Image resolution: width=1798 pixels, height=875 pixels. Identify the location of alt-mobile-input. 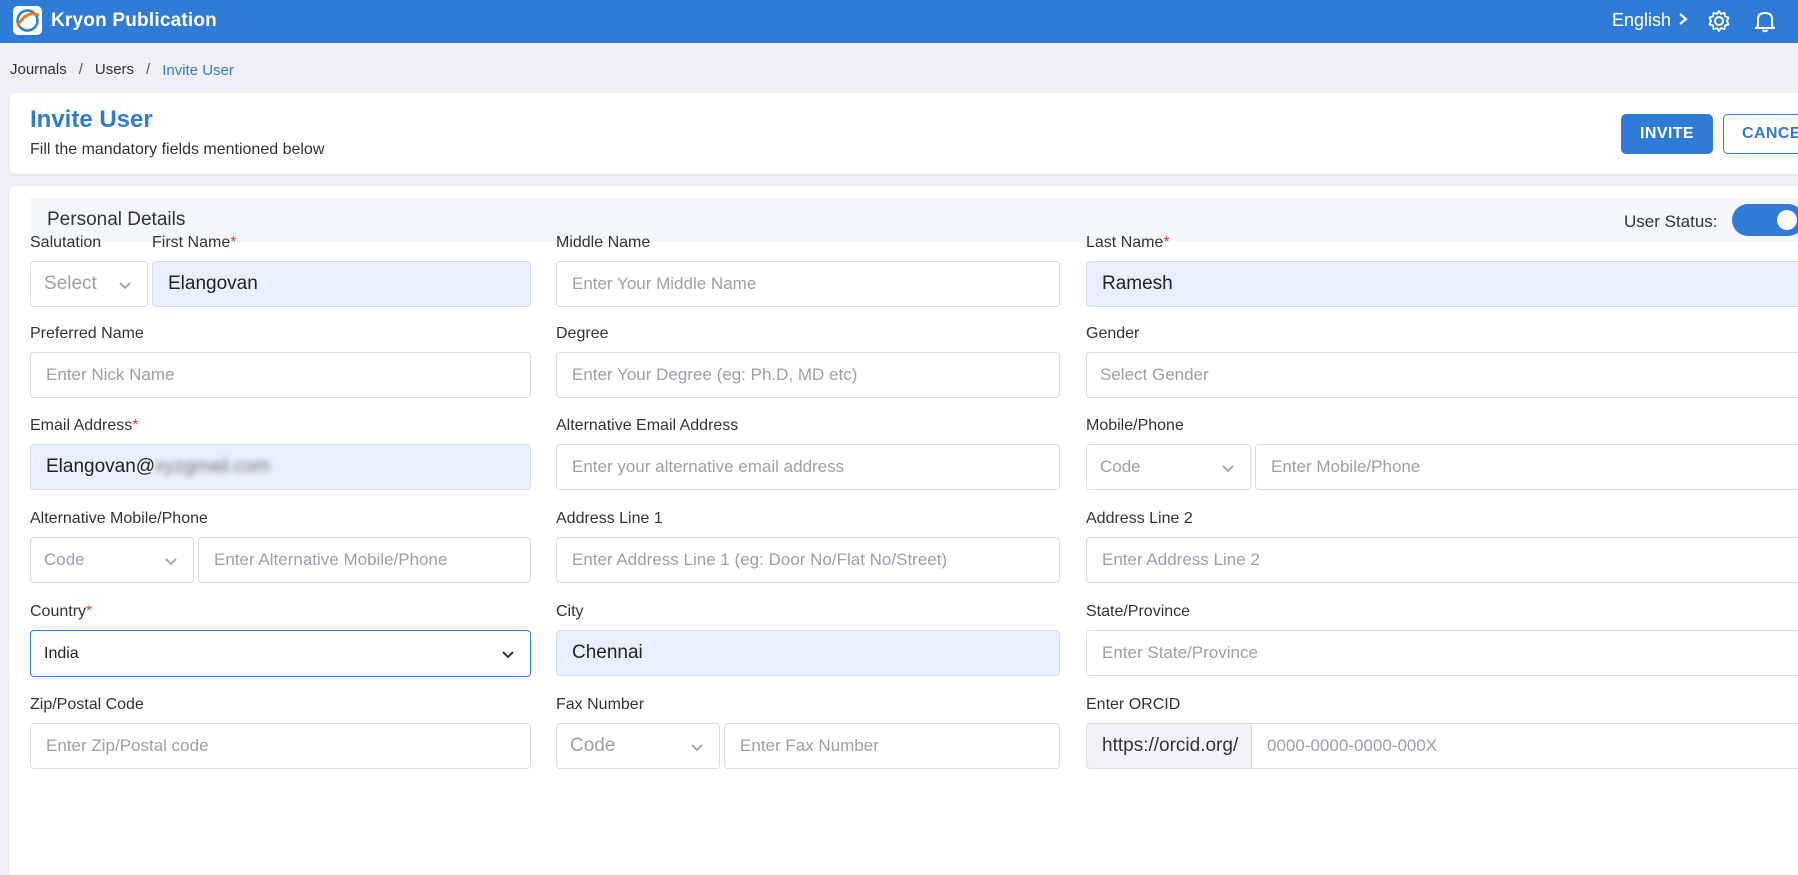
(364, 560).